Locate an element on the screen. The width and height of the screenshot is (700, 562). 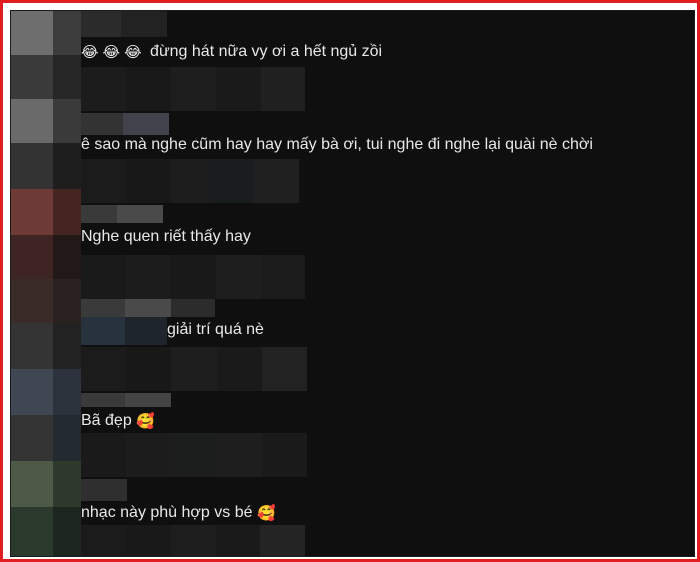
comment-text: Bã đẹp is located at coordinates (106, 420).